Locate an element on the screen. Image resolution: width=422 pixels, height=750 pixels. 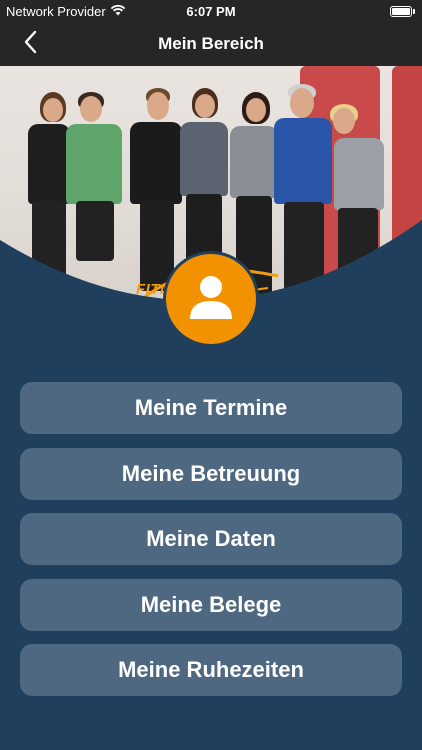
back-button is located at coordinates (30, 44).